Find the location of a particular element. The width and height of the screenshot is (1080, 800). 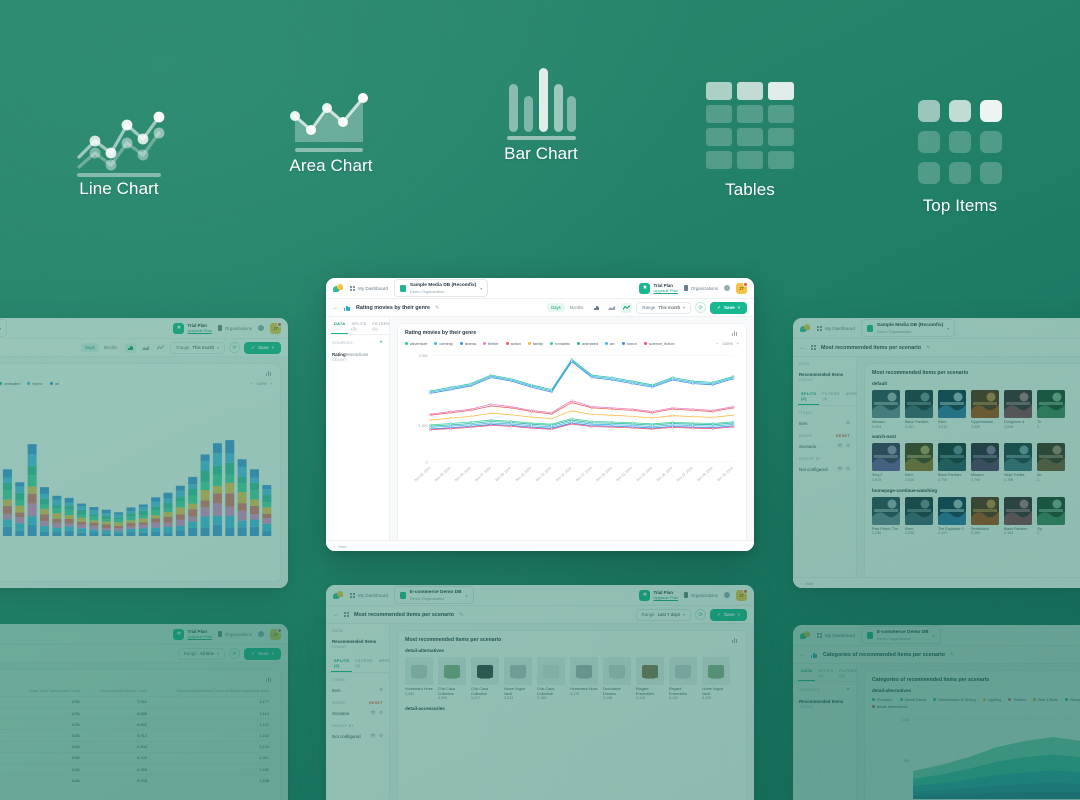

list-item: Chic Casa Collective 3,189 is located at coordinates (551, 679).